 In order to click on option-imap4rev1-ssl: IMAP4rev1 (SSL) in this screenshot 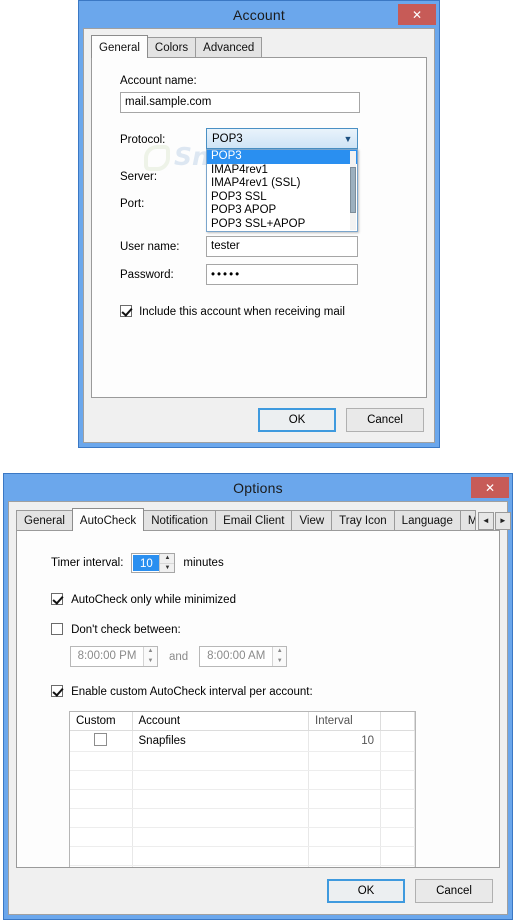, I will do `click(282, 184)`.